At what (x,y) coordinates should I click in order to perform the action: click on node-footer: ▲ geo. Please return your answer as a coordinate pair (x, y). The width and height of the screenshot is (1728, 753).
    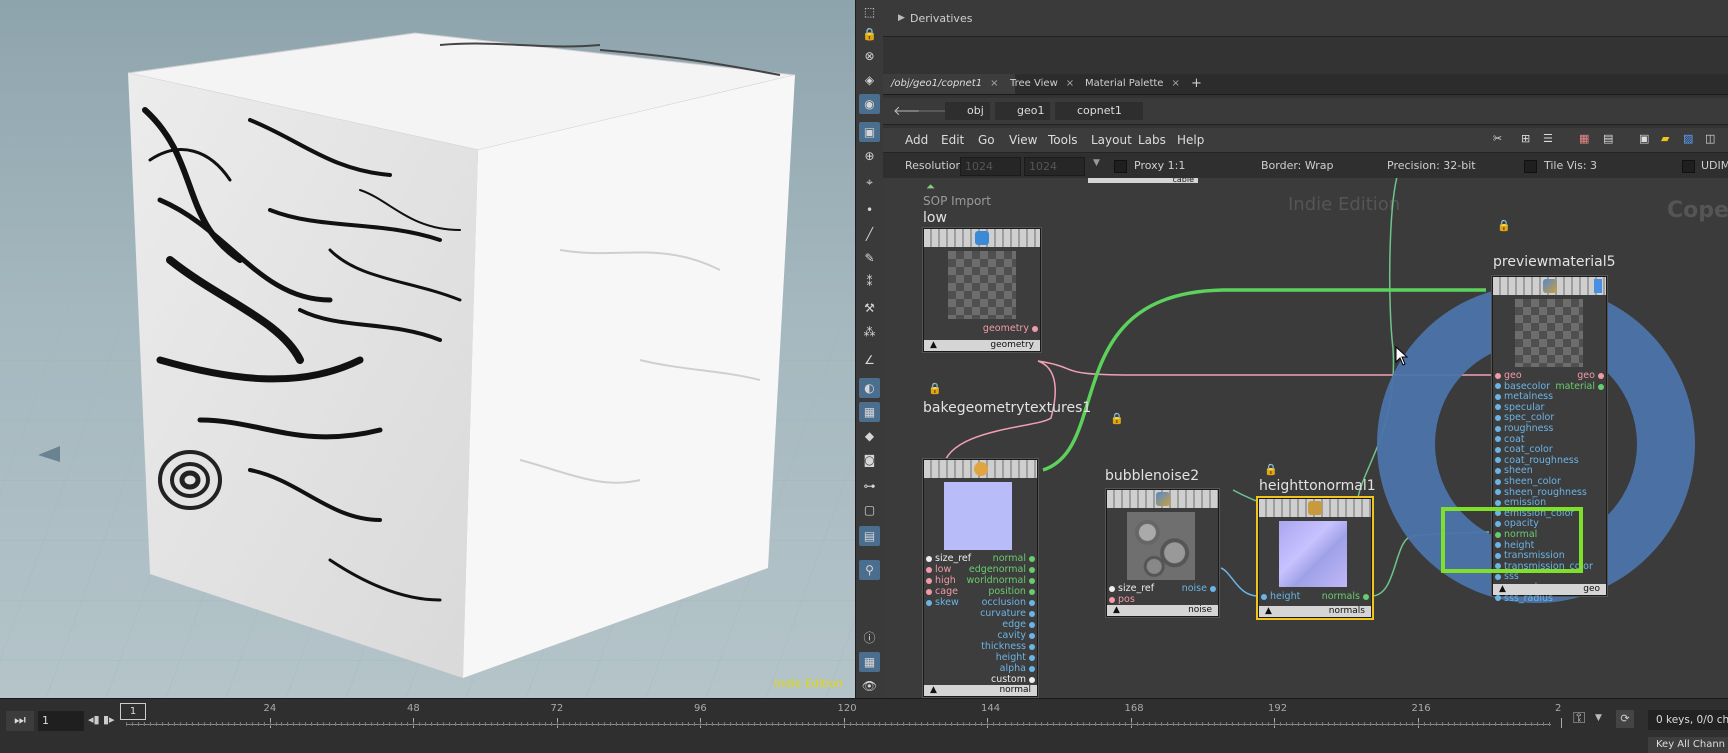
    Looking at the image, I should click on (1549, 589).